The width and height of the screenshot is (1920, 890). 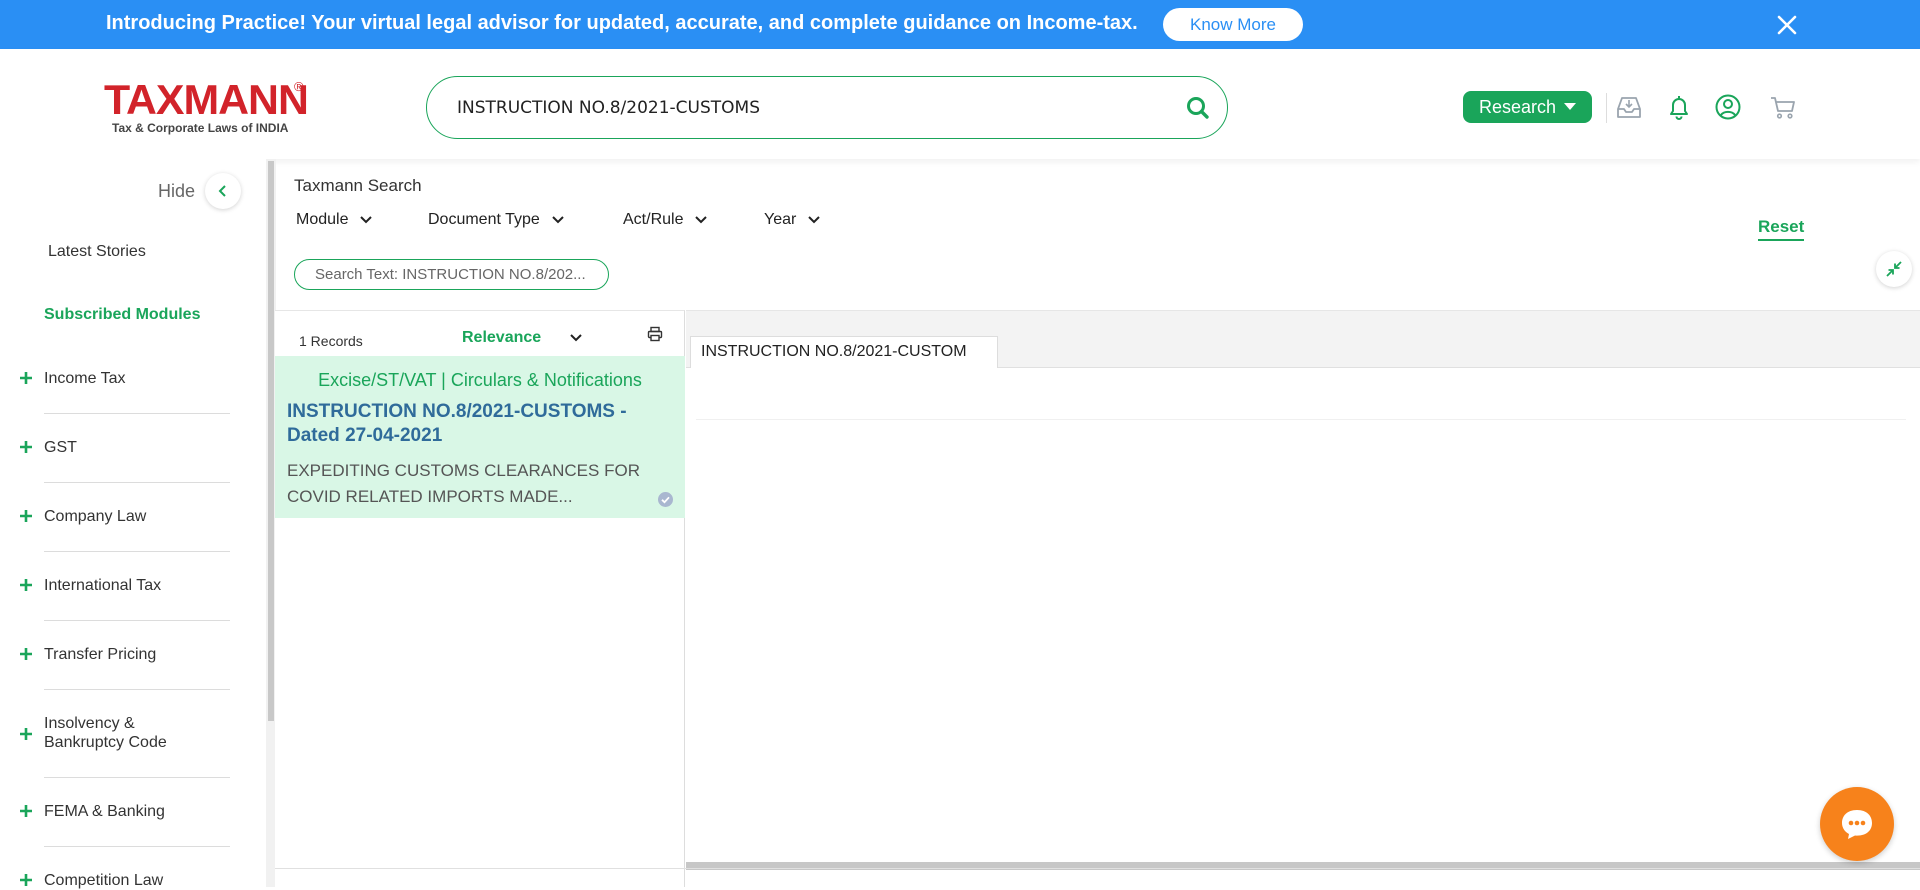 What do you see at coordinates (322, 219) in the screenshot?
I see `filter-label: Module` at bounding box center [322, 219].